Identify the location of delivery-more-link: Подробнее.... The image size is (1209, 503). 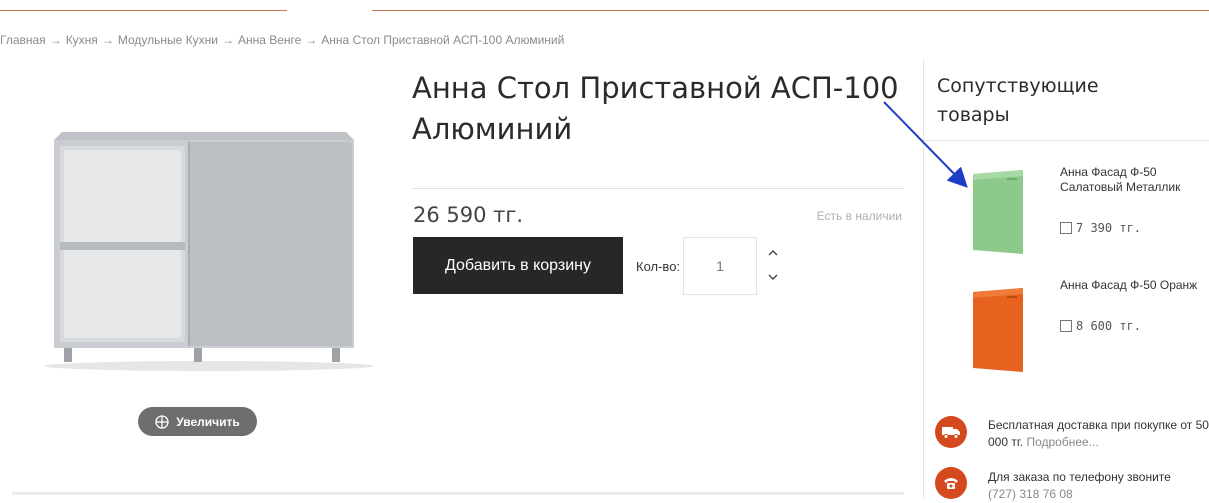
(1062, 442).